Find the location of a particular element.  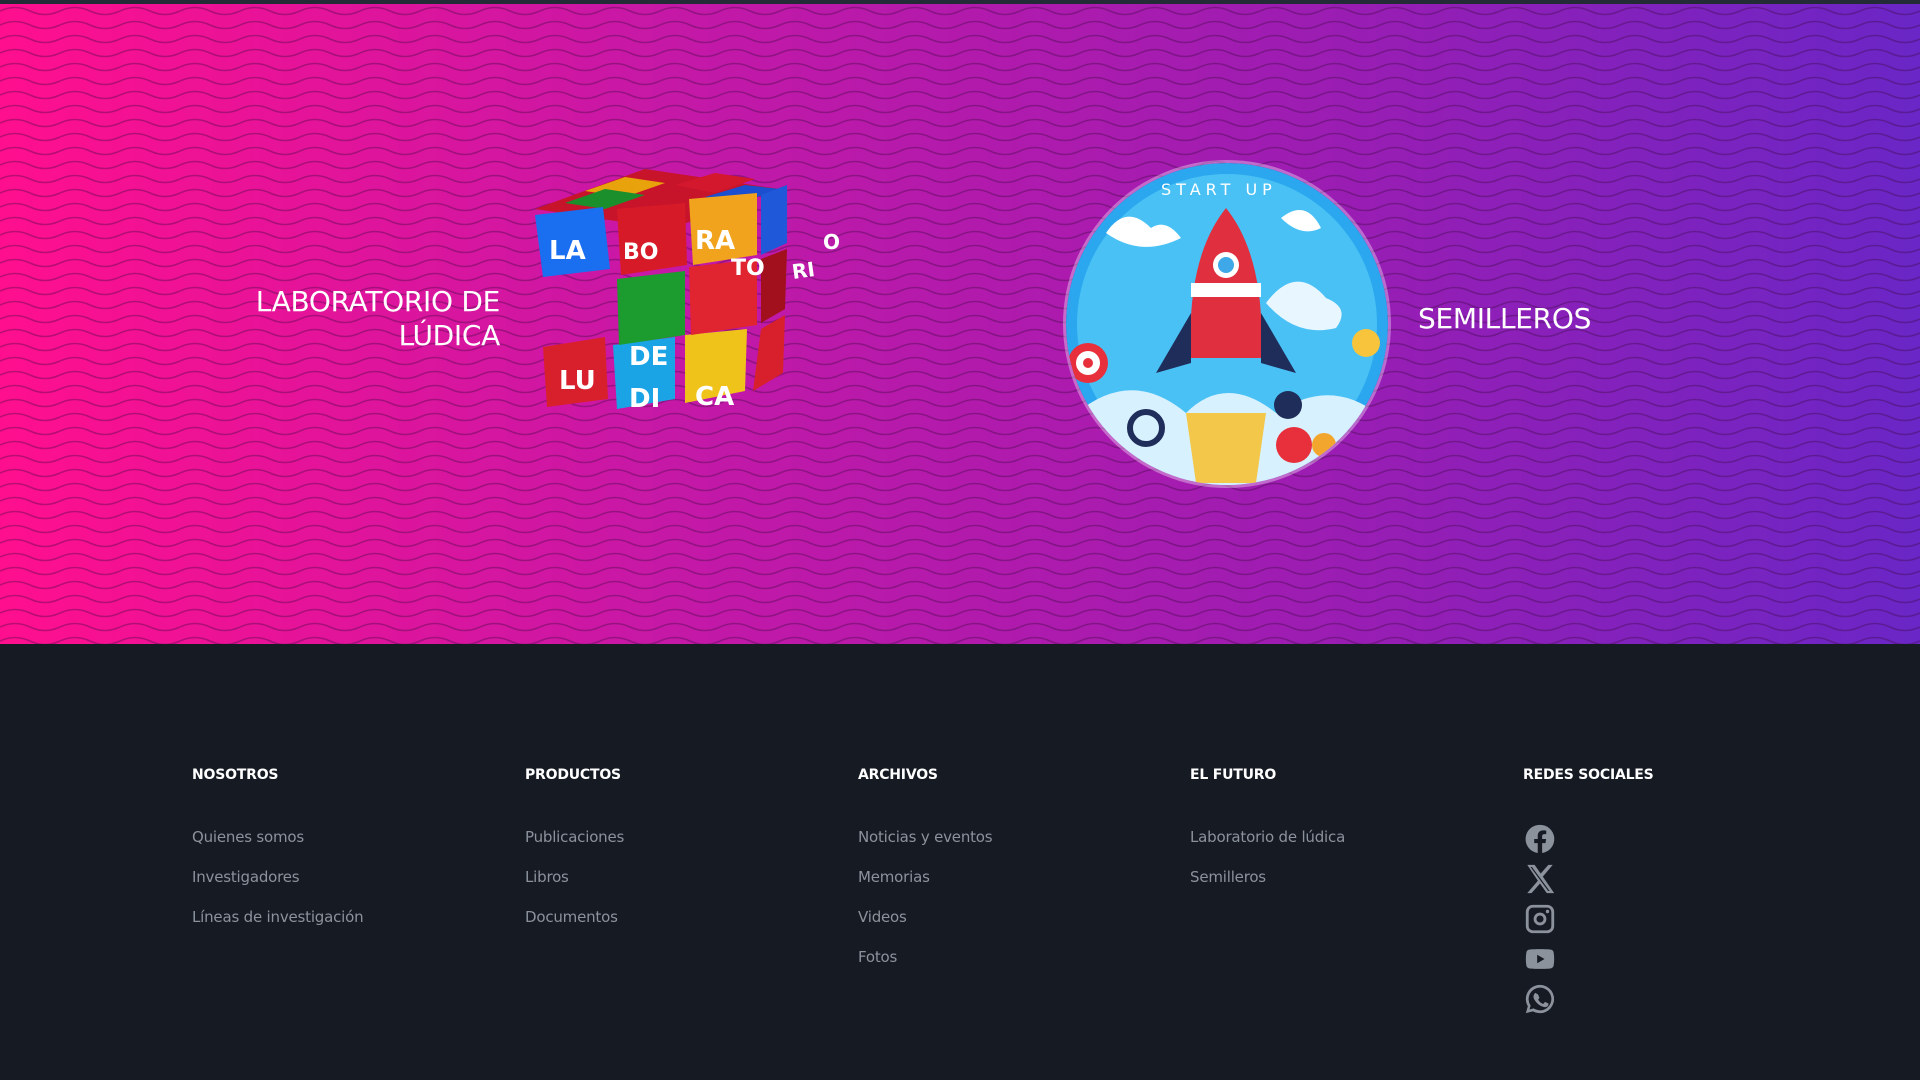

footer-link-documentos: Documentos is located at coordinates (571, 917).